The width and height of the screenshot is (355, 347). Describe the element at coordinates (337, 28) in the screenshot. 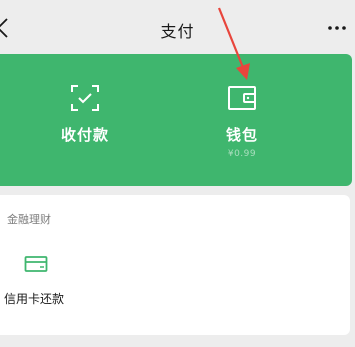

I see `more-options-icon` at that location.